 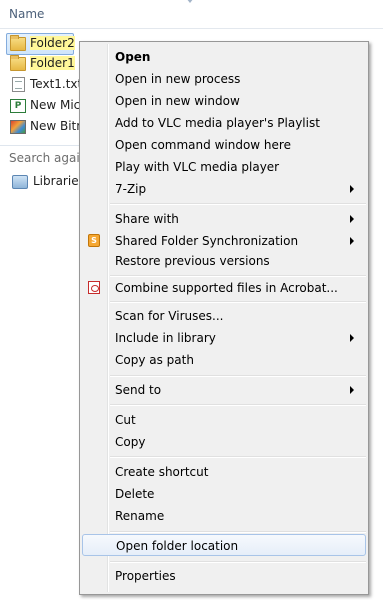 I want to click on menu-item-add-vlc-playlist: Add to VLC media player's Playlist, so click(x=224, y=123).